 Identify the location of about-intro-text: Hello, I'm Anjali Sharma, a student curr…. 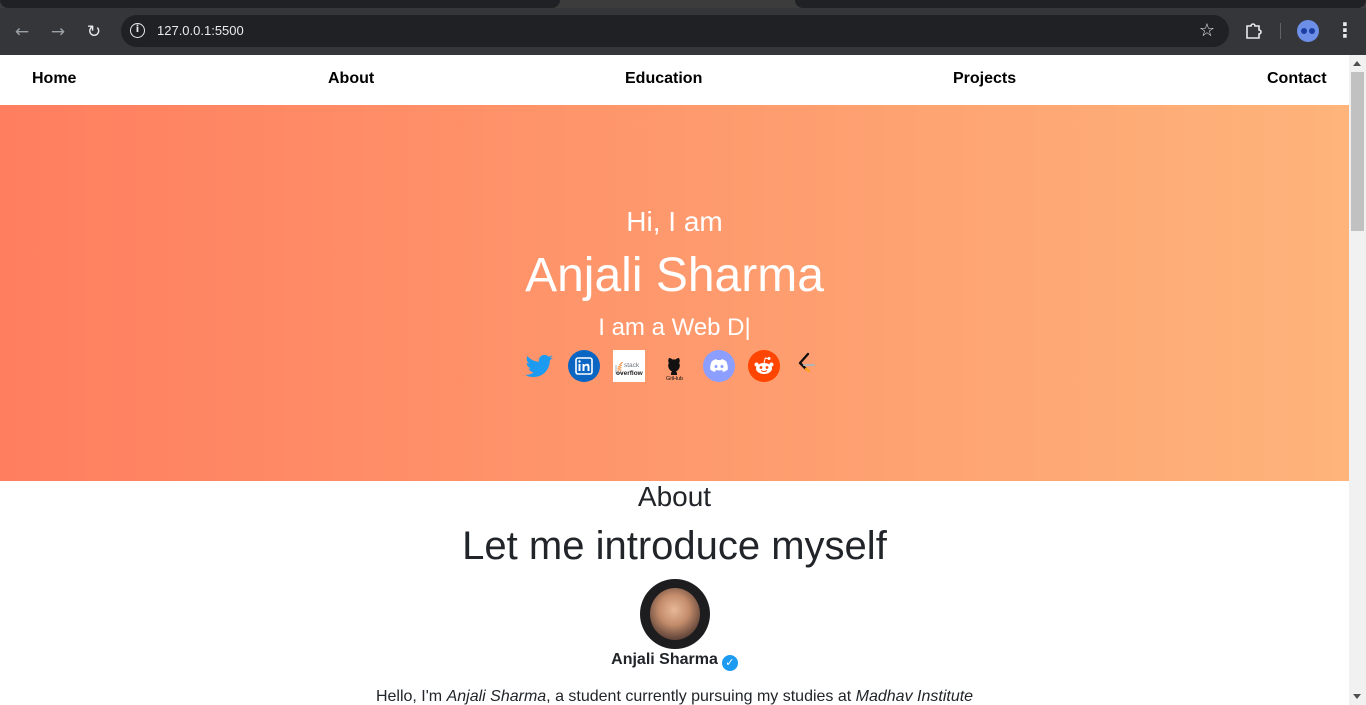
(674, 696).